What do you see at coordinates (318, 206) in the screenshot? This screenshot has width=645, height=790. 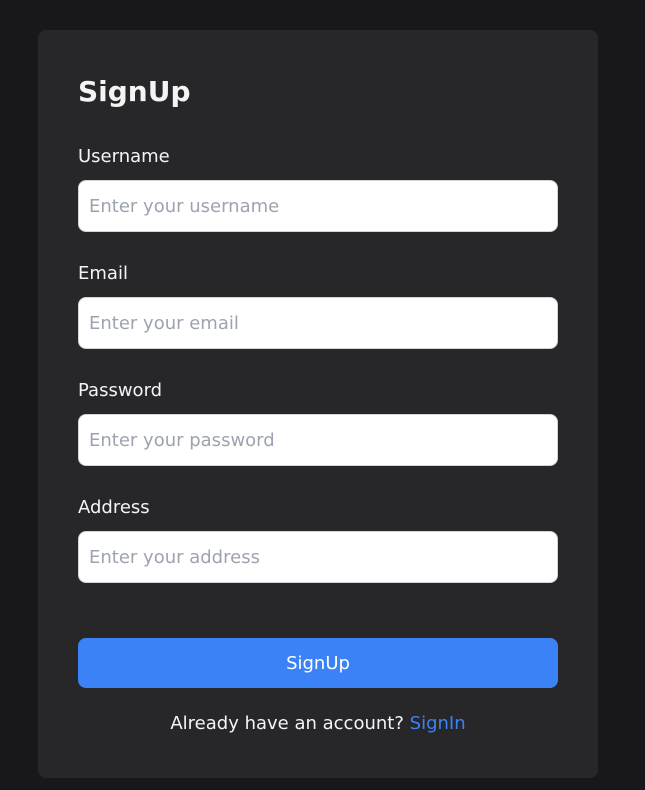 I see `username-input` at bounding box center [318, 206].